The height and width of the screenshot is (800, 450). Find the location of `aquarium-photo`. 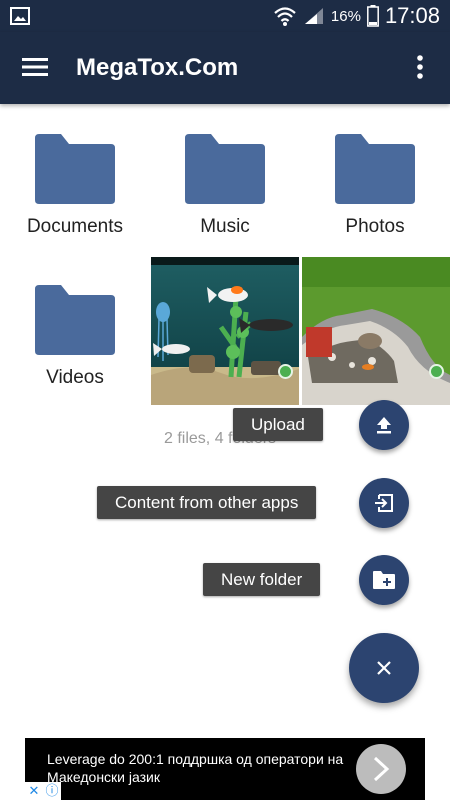

aquarium-photo is located at coordinates (225, 331).